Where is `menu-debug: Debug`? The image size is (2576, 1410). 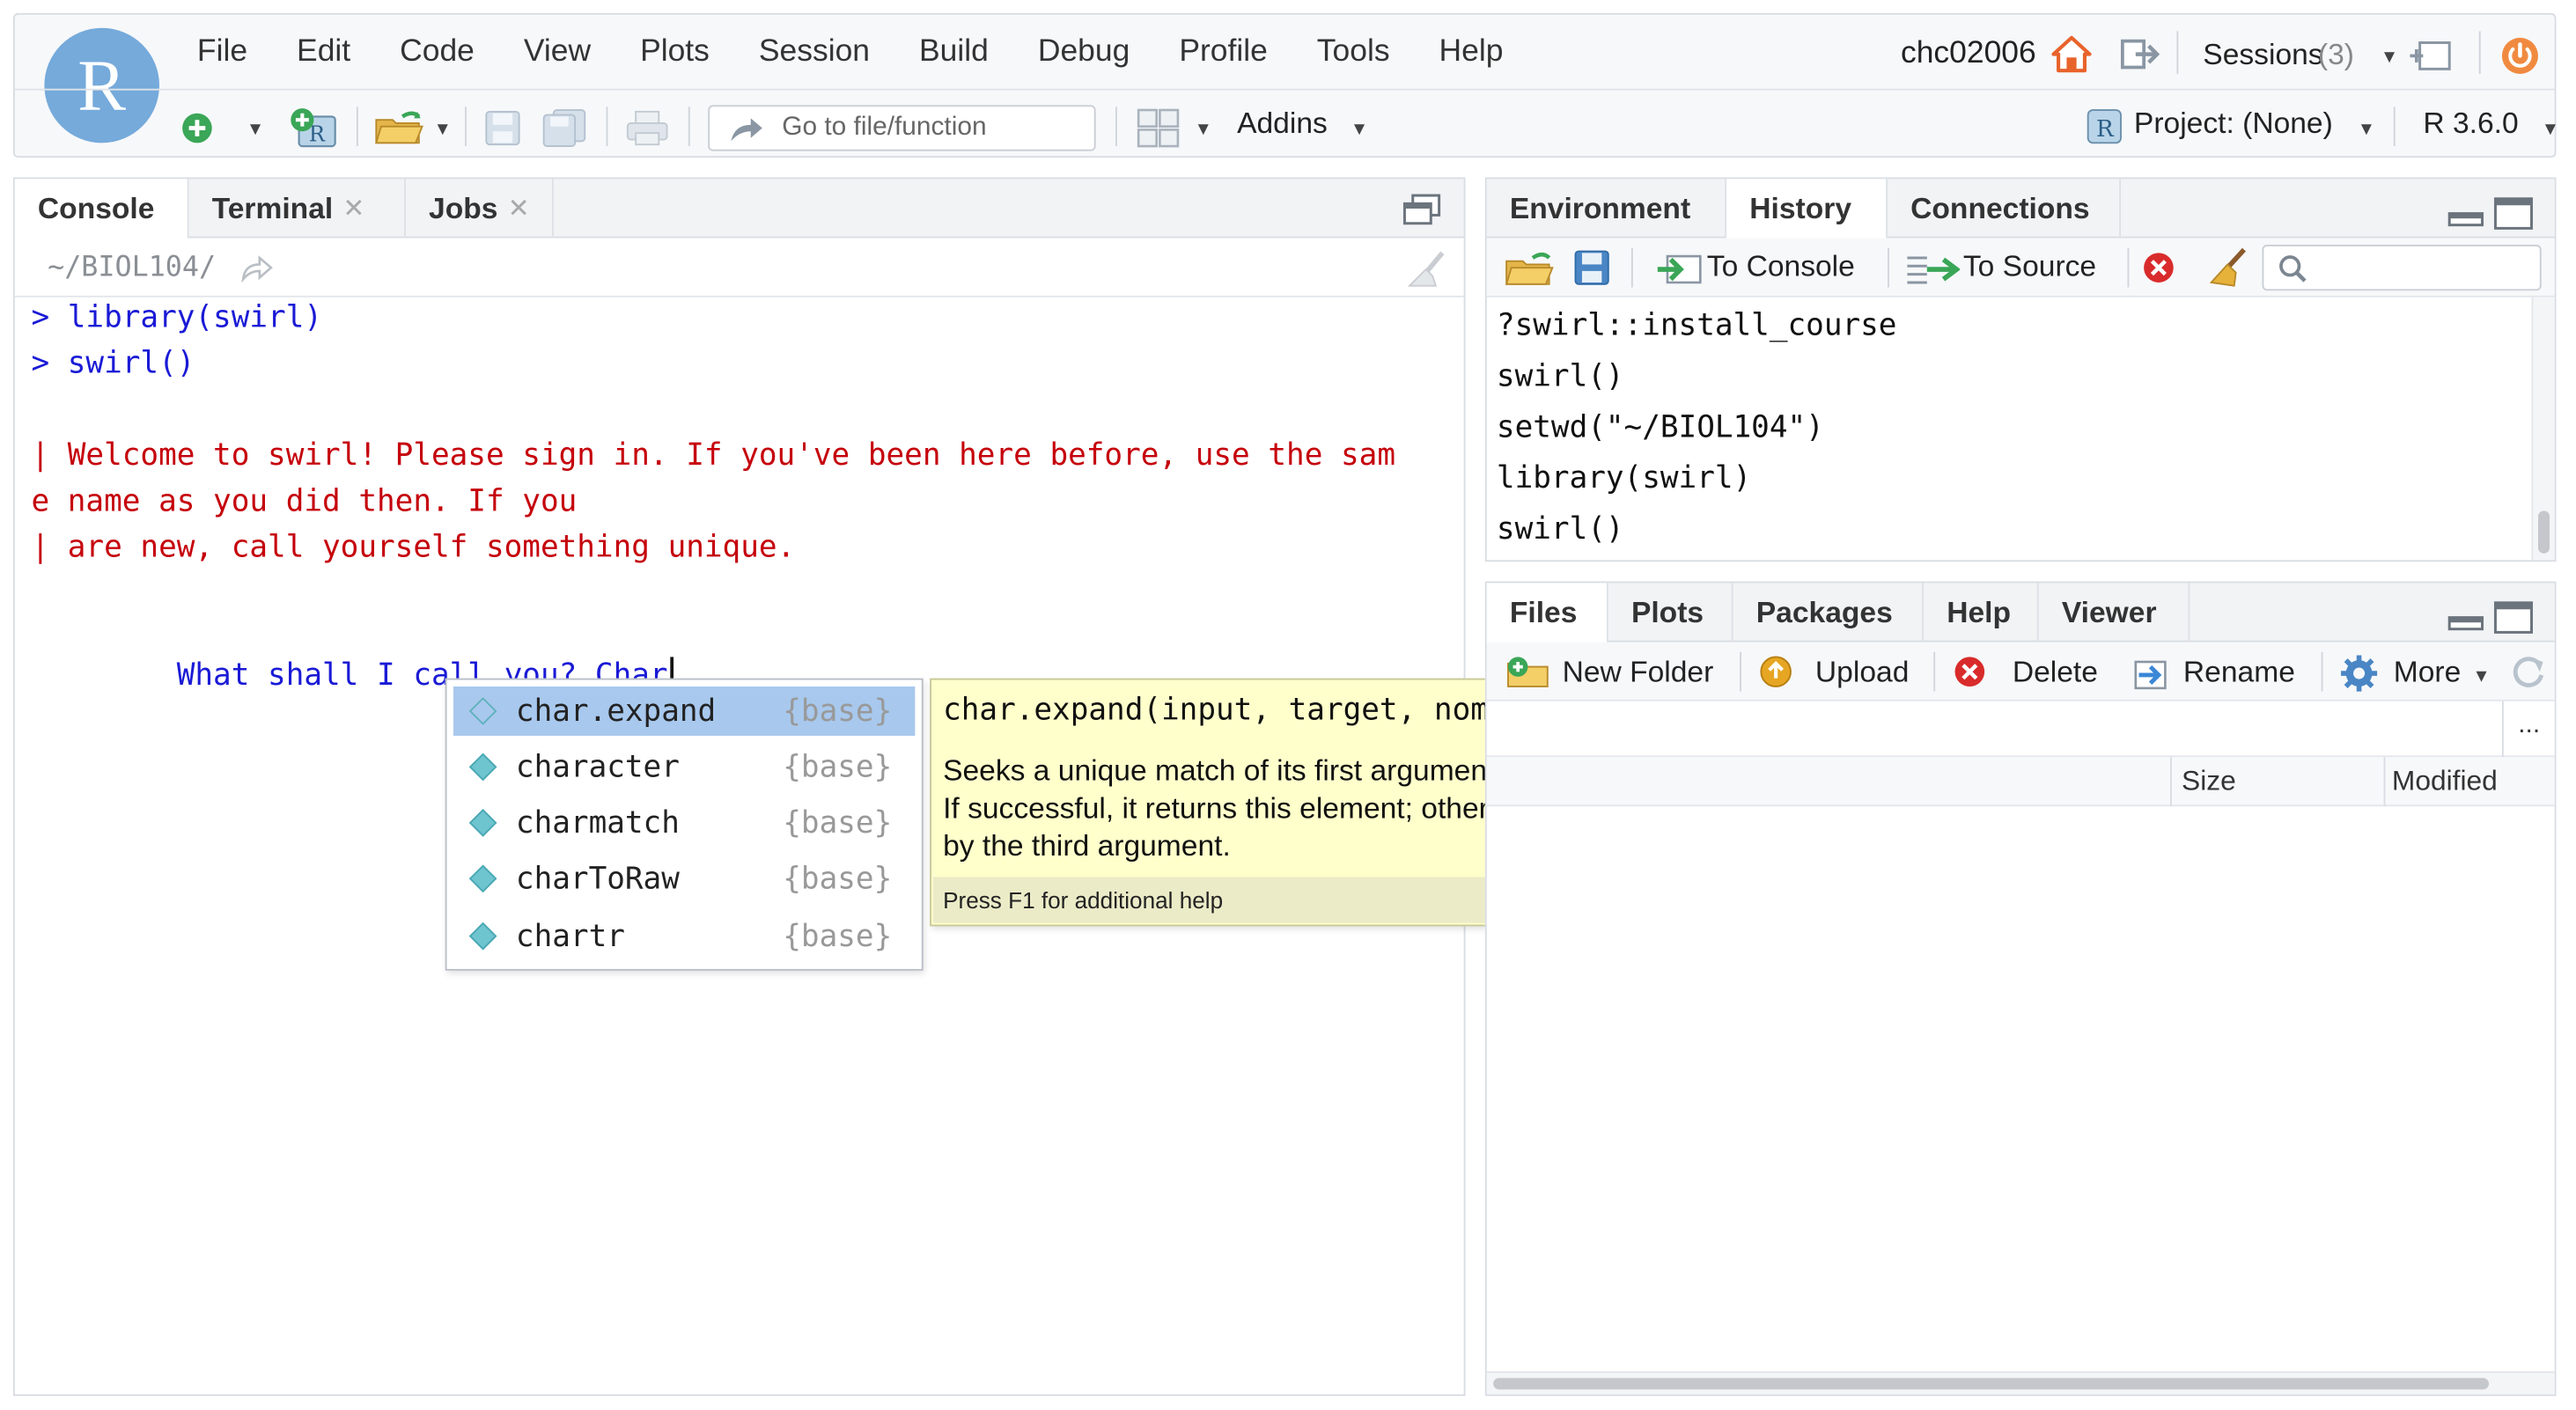 menu-debug: Debug is located at coordinates (1083, 52).